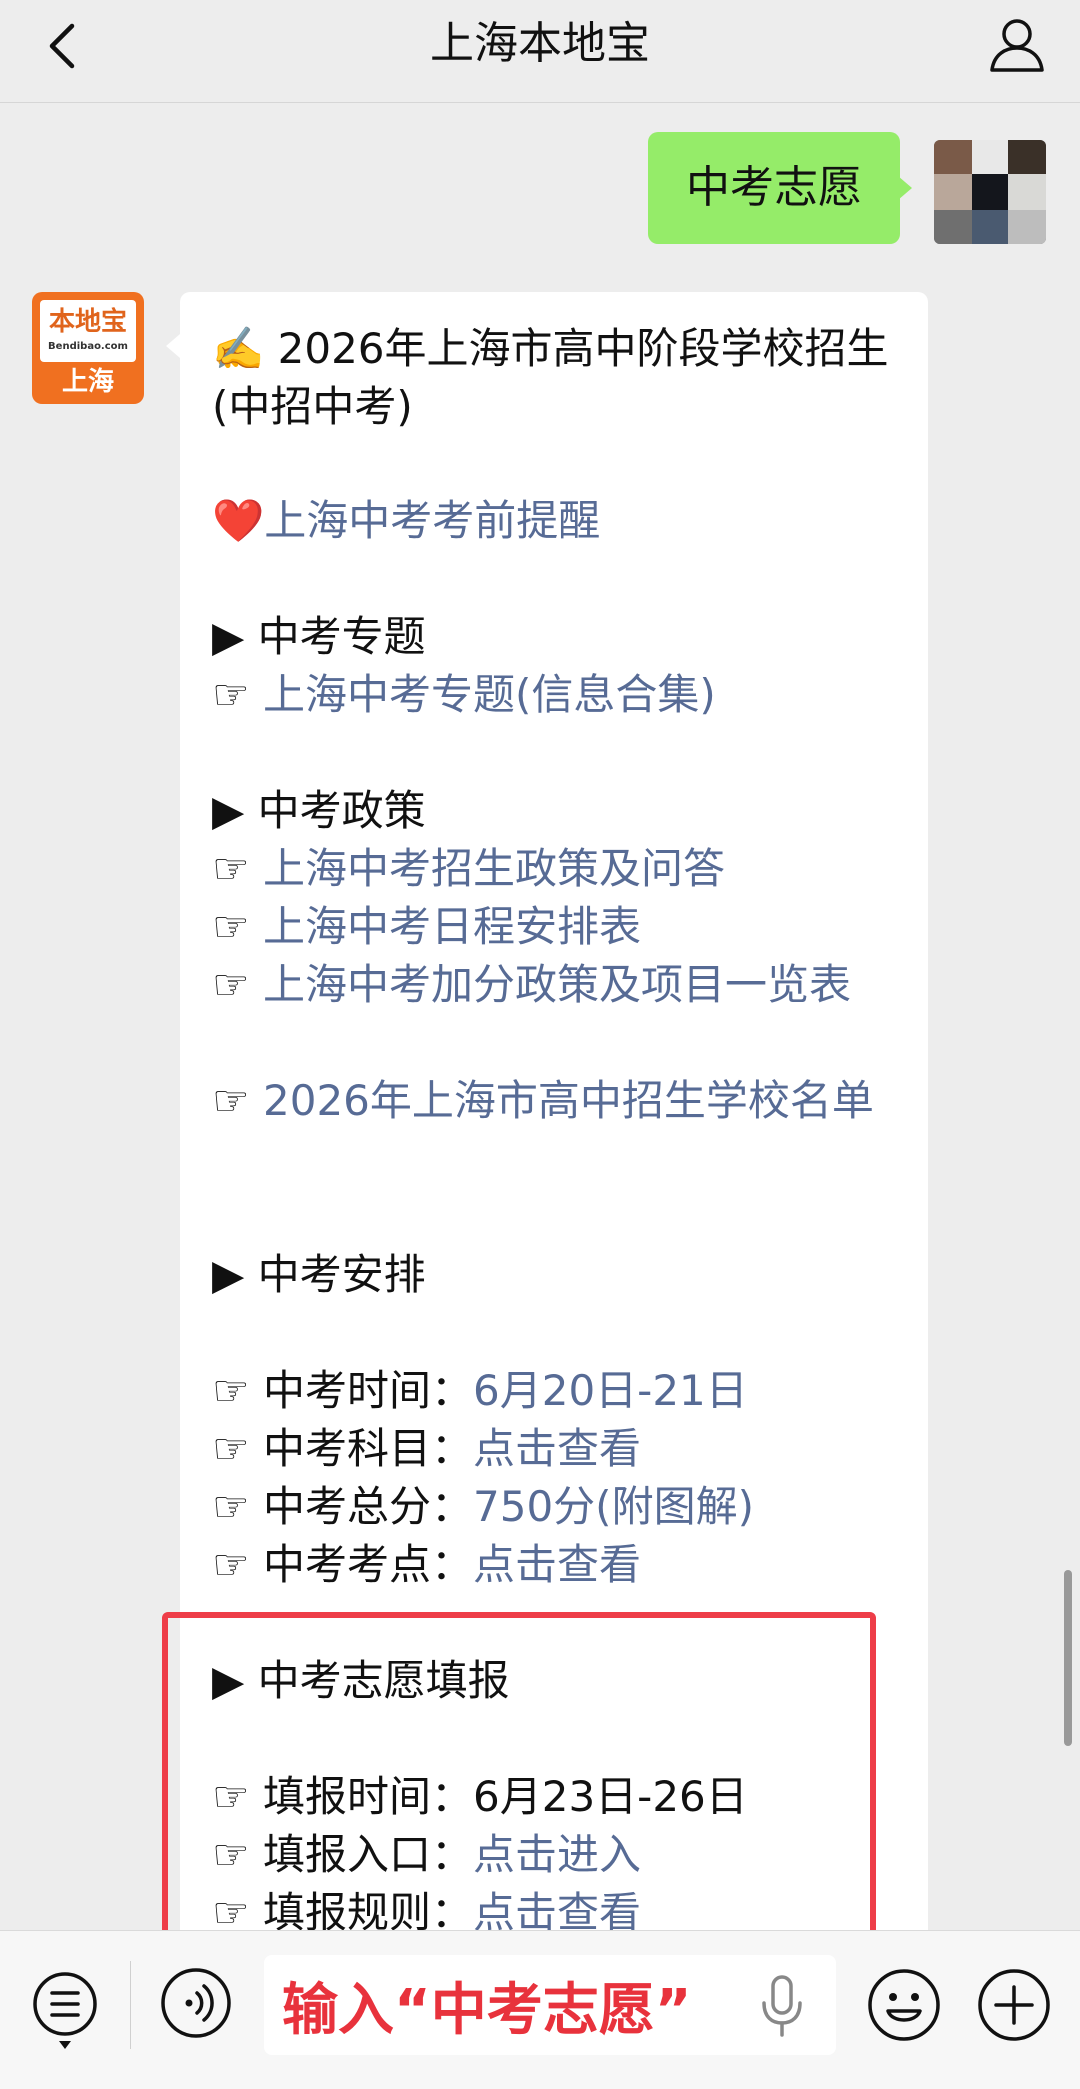  What do you see at coordinates (550, 2005) in the screenshot?
I see `message-input` at bounding box center [550, 2005].